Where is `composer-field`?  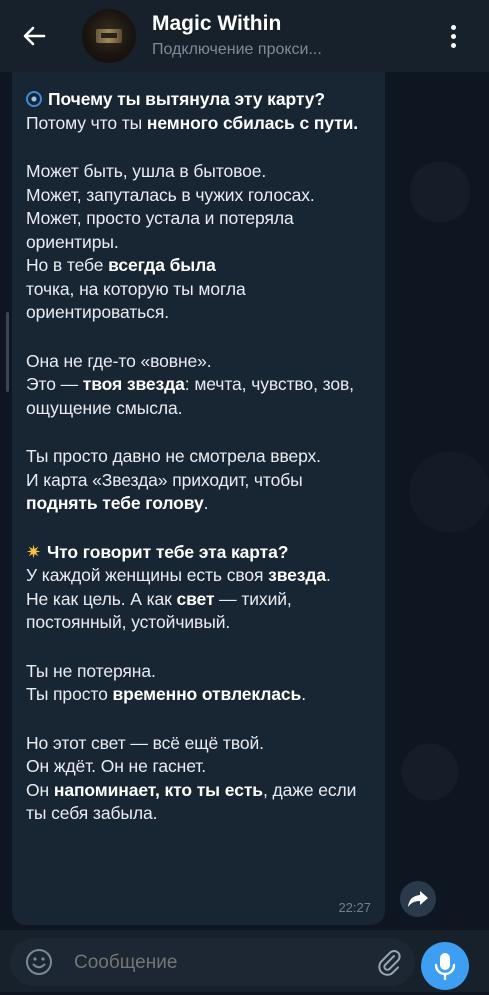
composer-field is located at coordinates (212, 962).